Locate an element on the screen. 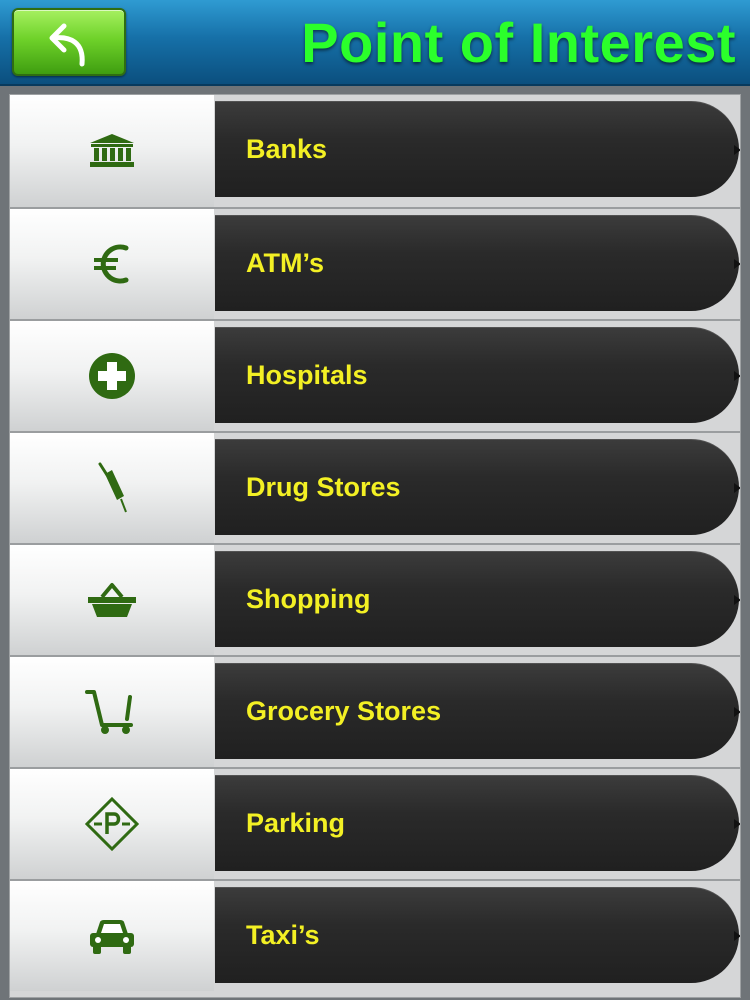 Image resolution: width=750 pixels, height=1000 pixels. page-title: Point of Interest is located at coordinates (518, 42).